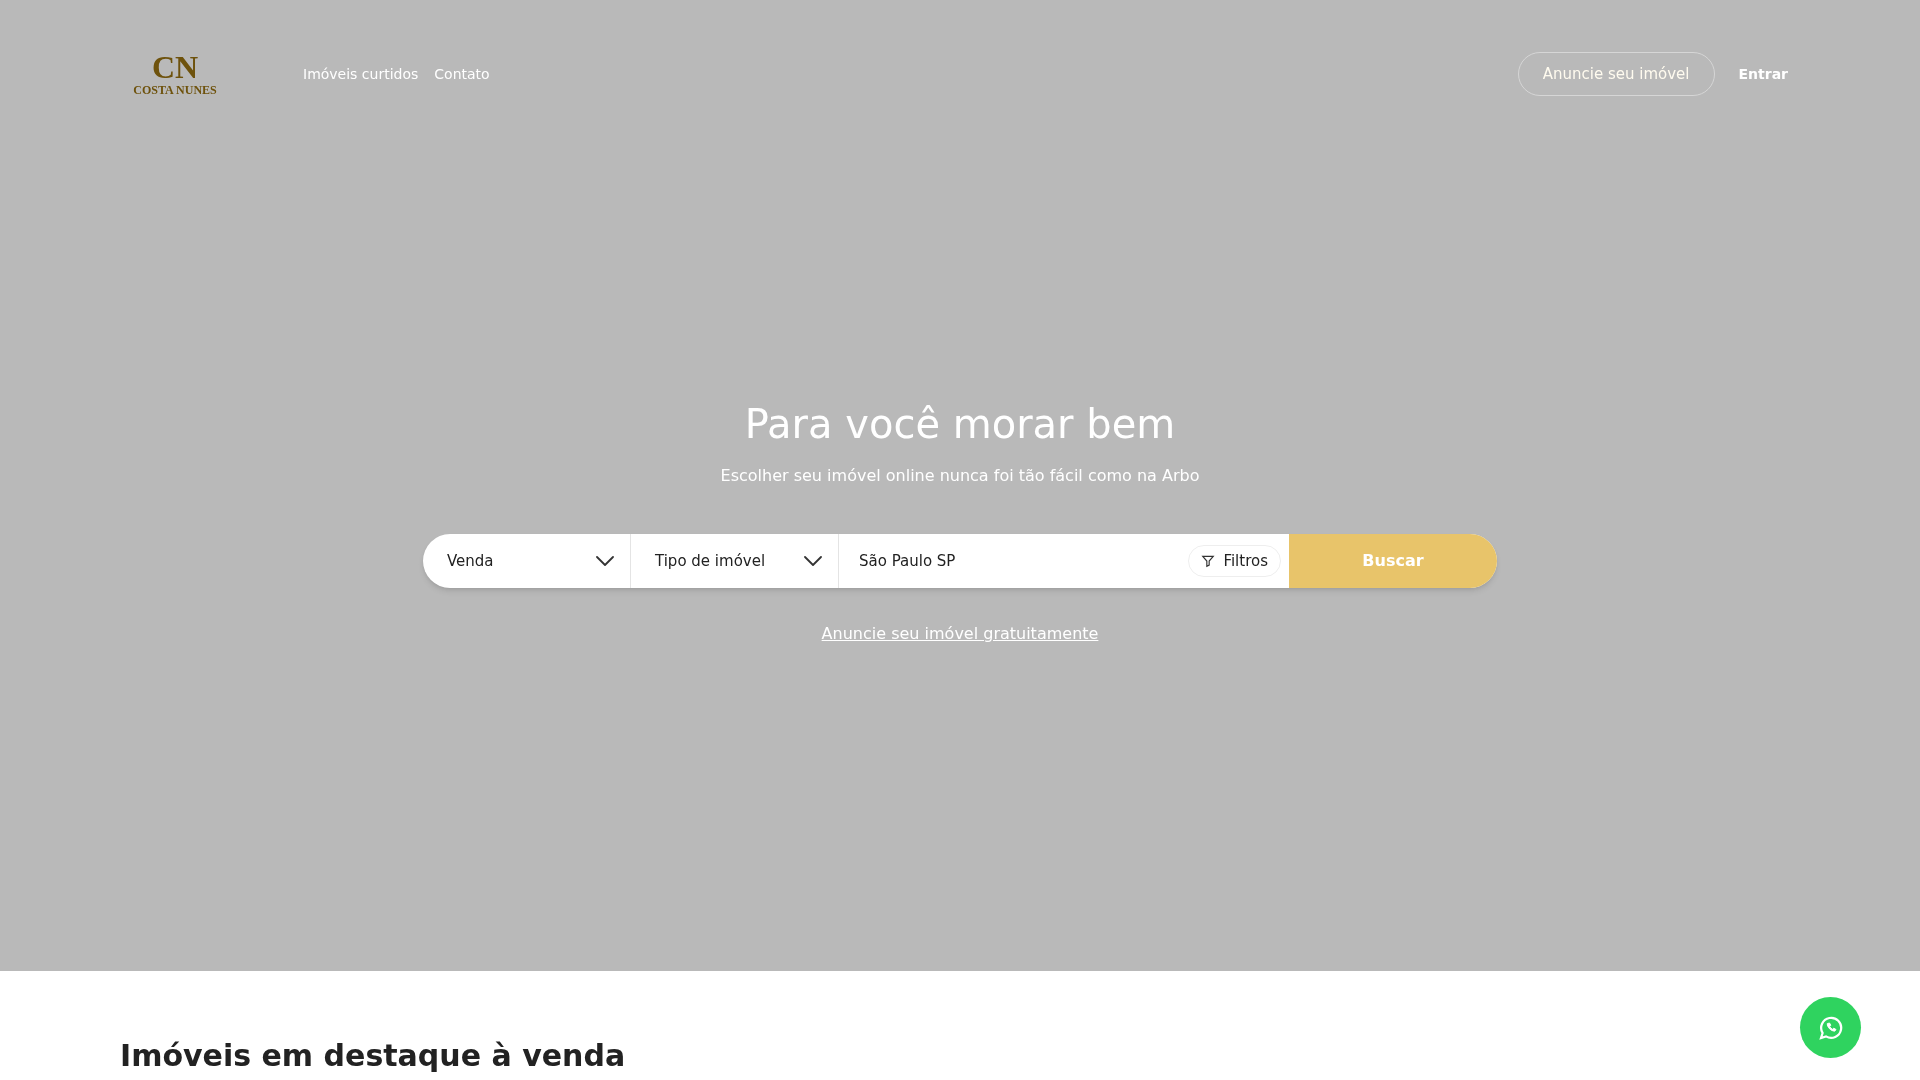 The height and width of the screenshot is (1080, 1920). I want to click on hero-subtitle: Escolher seu imóvel online nunca foi tão fácil como na Arbo, so click(960, 476).